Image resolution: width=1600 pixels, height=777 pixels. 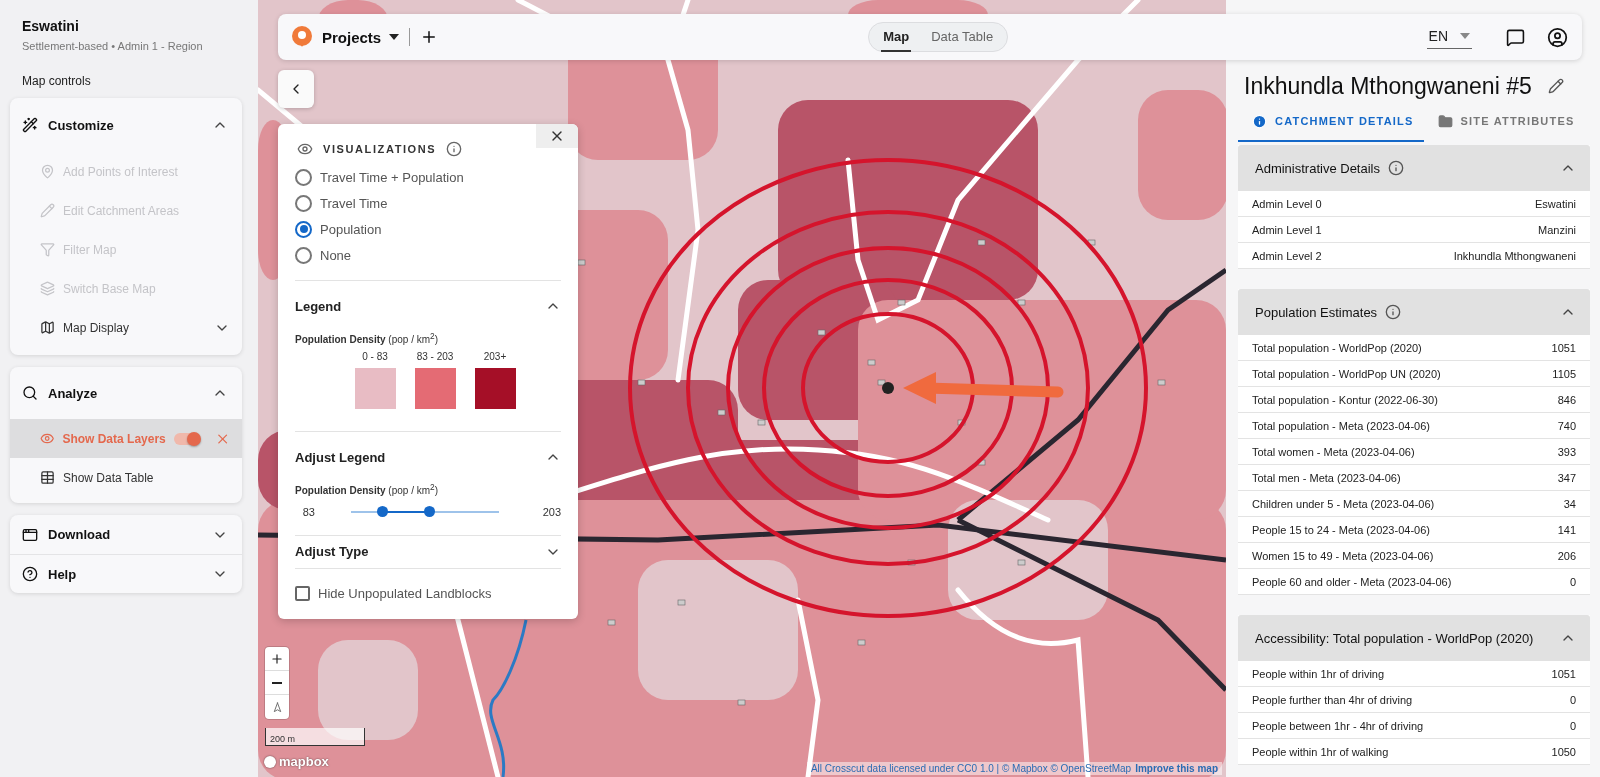 I want to click on row-value: Inkhundla Mthongwaneni, so click(x=1514, y=255).